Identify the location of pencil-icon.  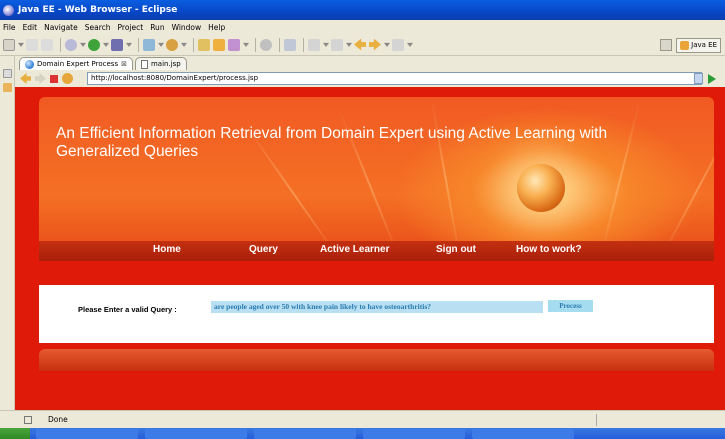
(234, 44).